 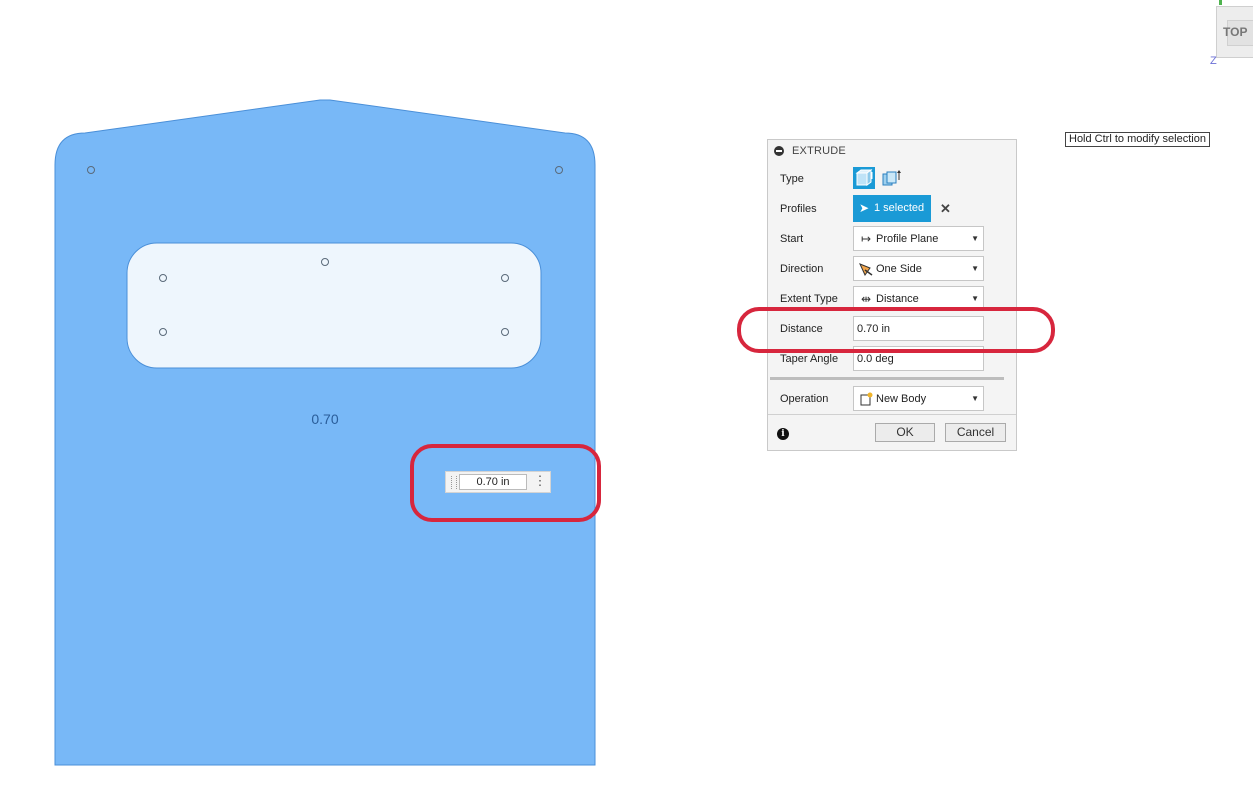 I want to click on profiles-selection-button: ➤ 1 selected, so click(x=892, y=208).